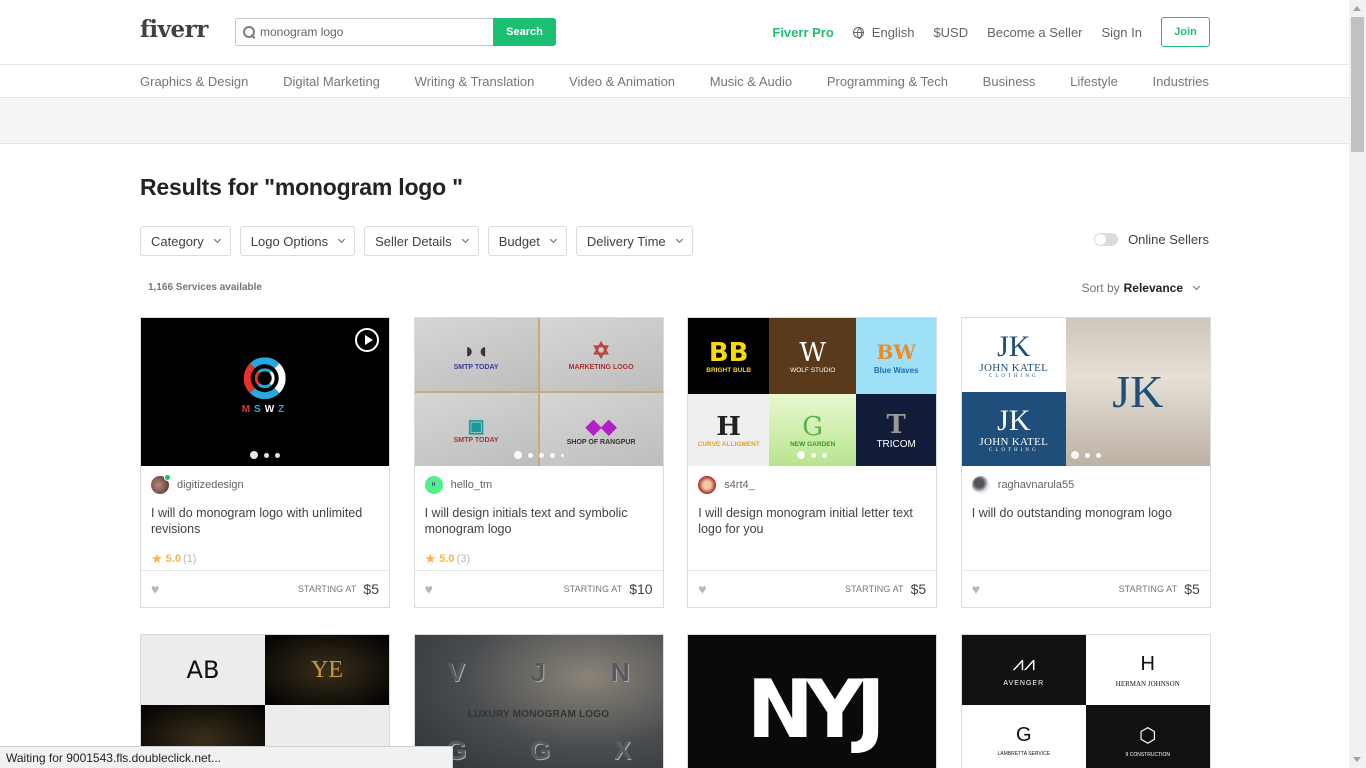 The height and width of the screenshot is (768, 1366). Describe the element at coordinates (887, 81) in the screenshot. I see `category-programming-tech: Programming & Tech` at that location.